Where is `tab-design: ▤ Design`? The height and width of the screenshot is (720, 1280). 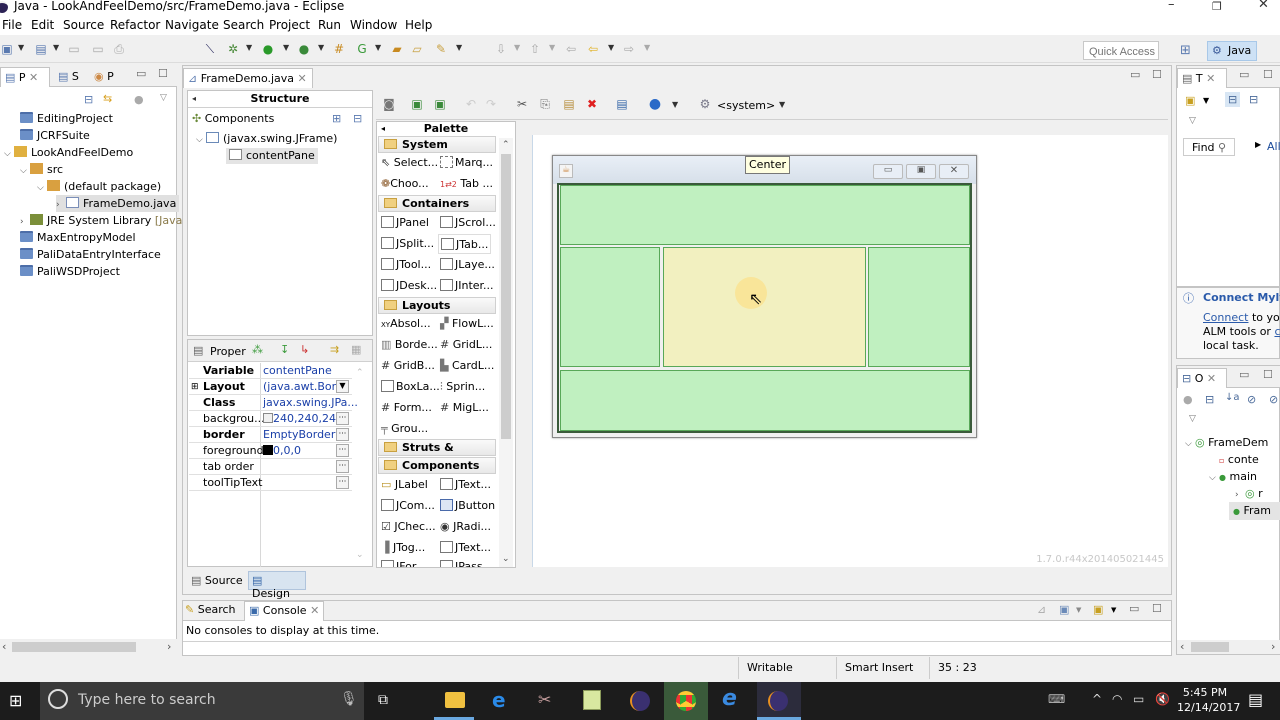
tab-design: ▤ Design is located at coordinates (277, 585).